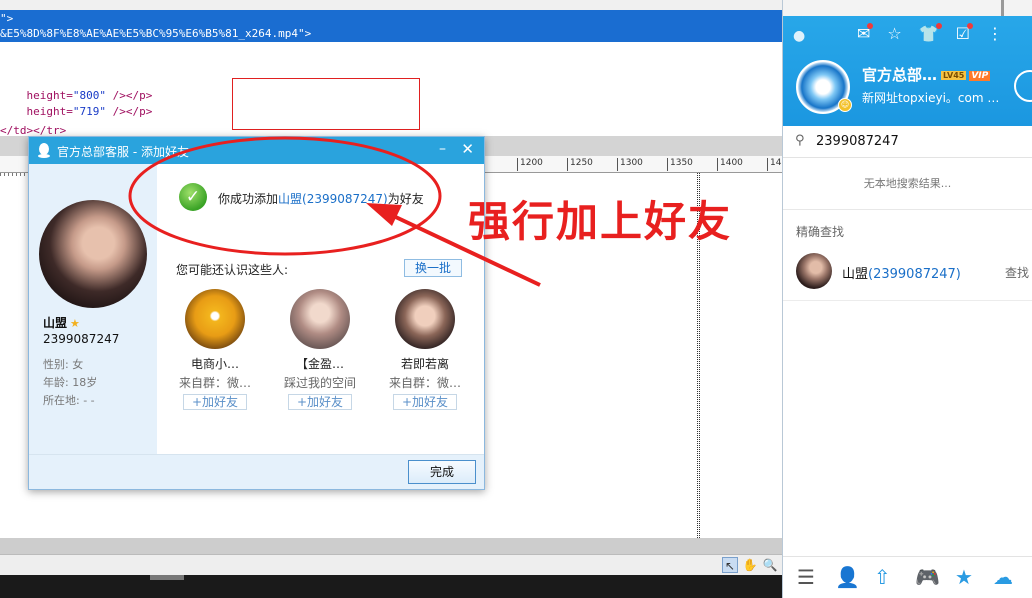 Image resolution: width=1032 pixels, height=598 pixels. I want to click on ruler-tick: 1350, so click(680, 164).